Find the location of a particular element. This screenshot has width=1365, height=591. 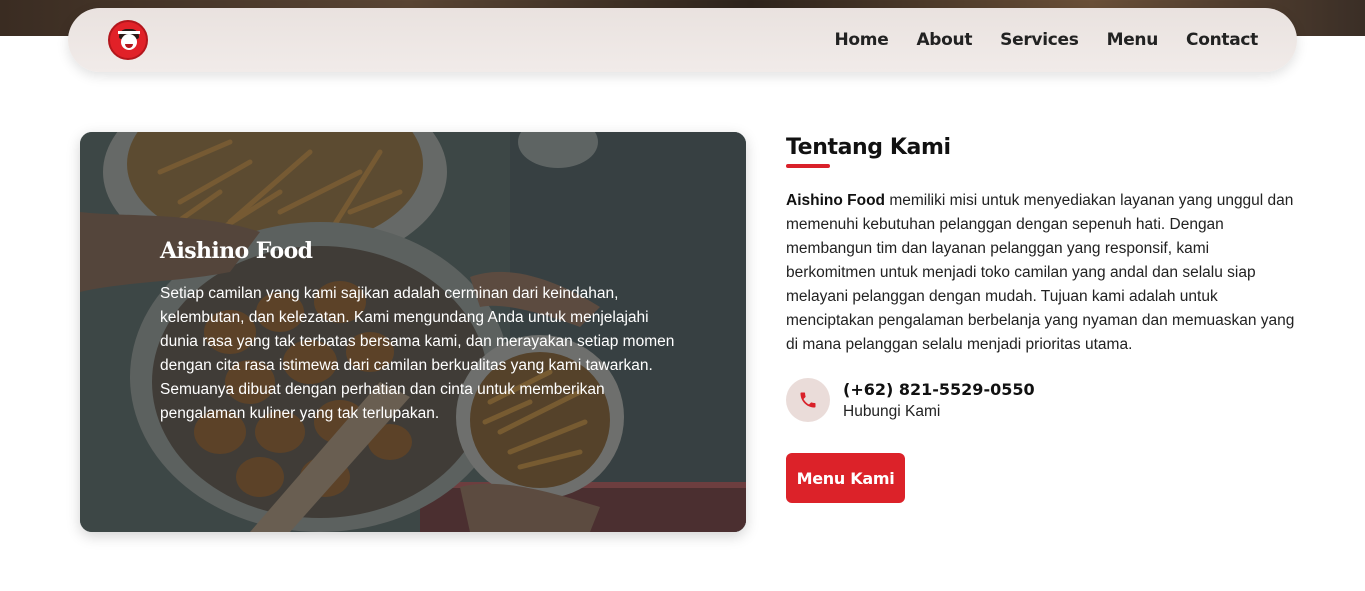

nav-links: Home About Services Menu Contact is located at coordinates (1046, 40).